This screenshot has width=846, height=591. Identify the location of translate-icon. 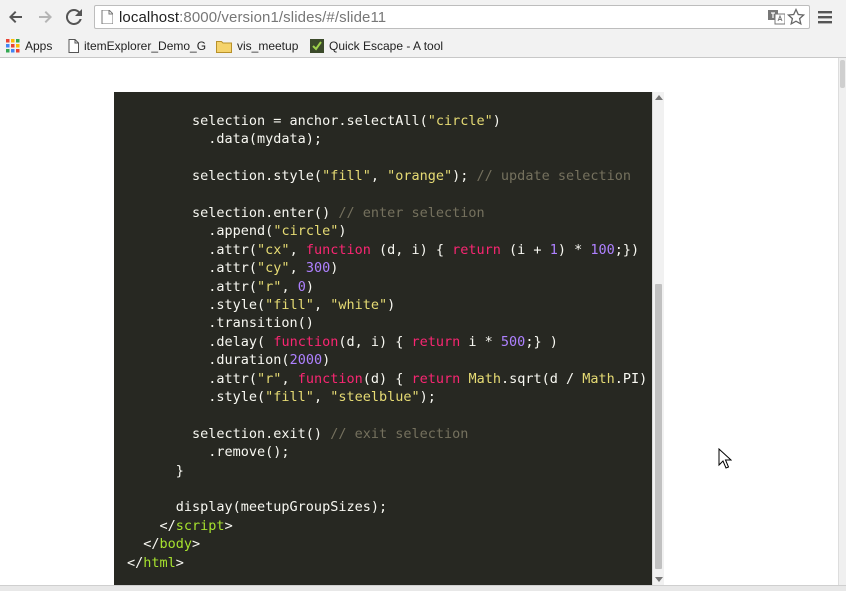
(776, 17).